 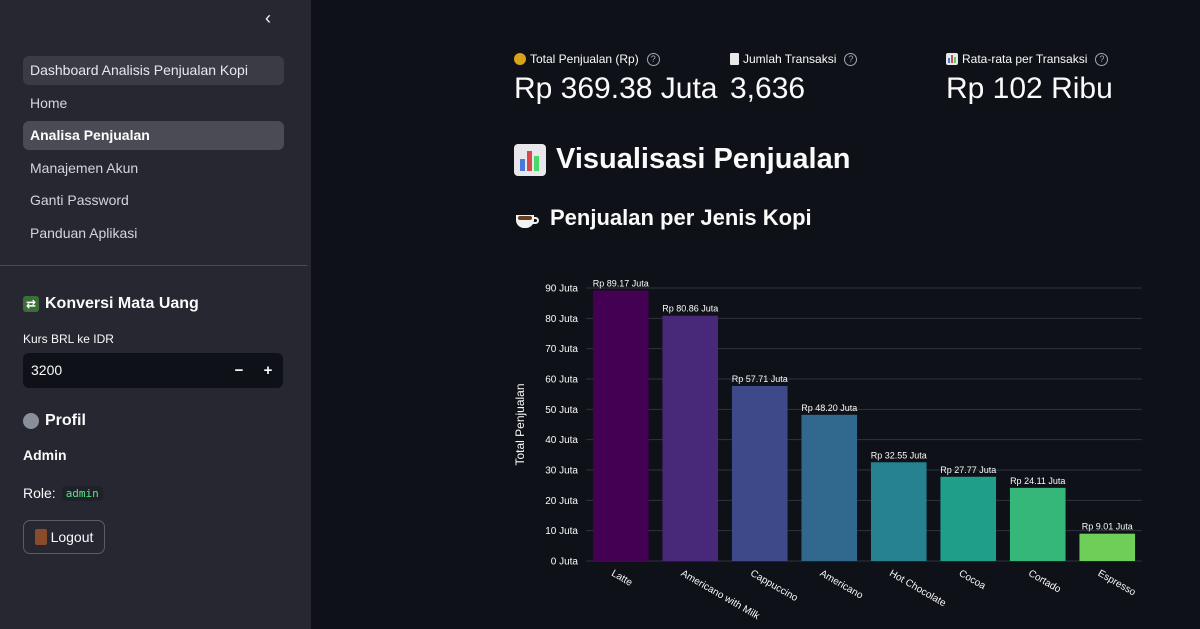 I want to click on profile-heading: Profil, so click(x=54, y=421).